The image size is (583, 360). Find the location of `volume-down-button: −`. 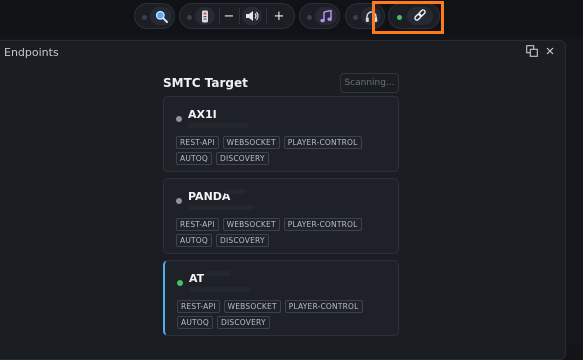

volume-down-button: − is located at coordinates (229, 16).